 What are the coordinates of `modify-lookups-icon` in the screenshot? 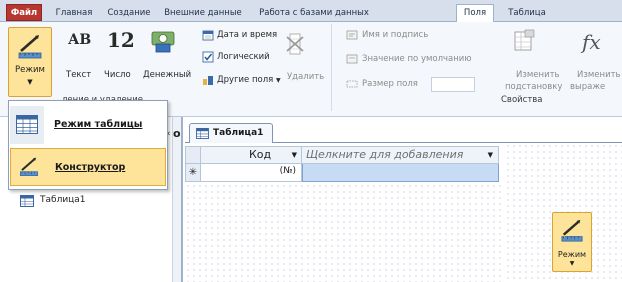 It's located at (524, 40).